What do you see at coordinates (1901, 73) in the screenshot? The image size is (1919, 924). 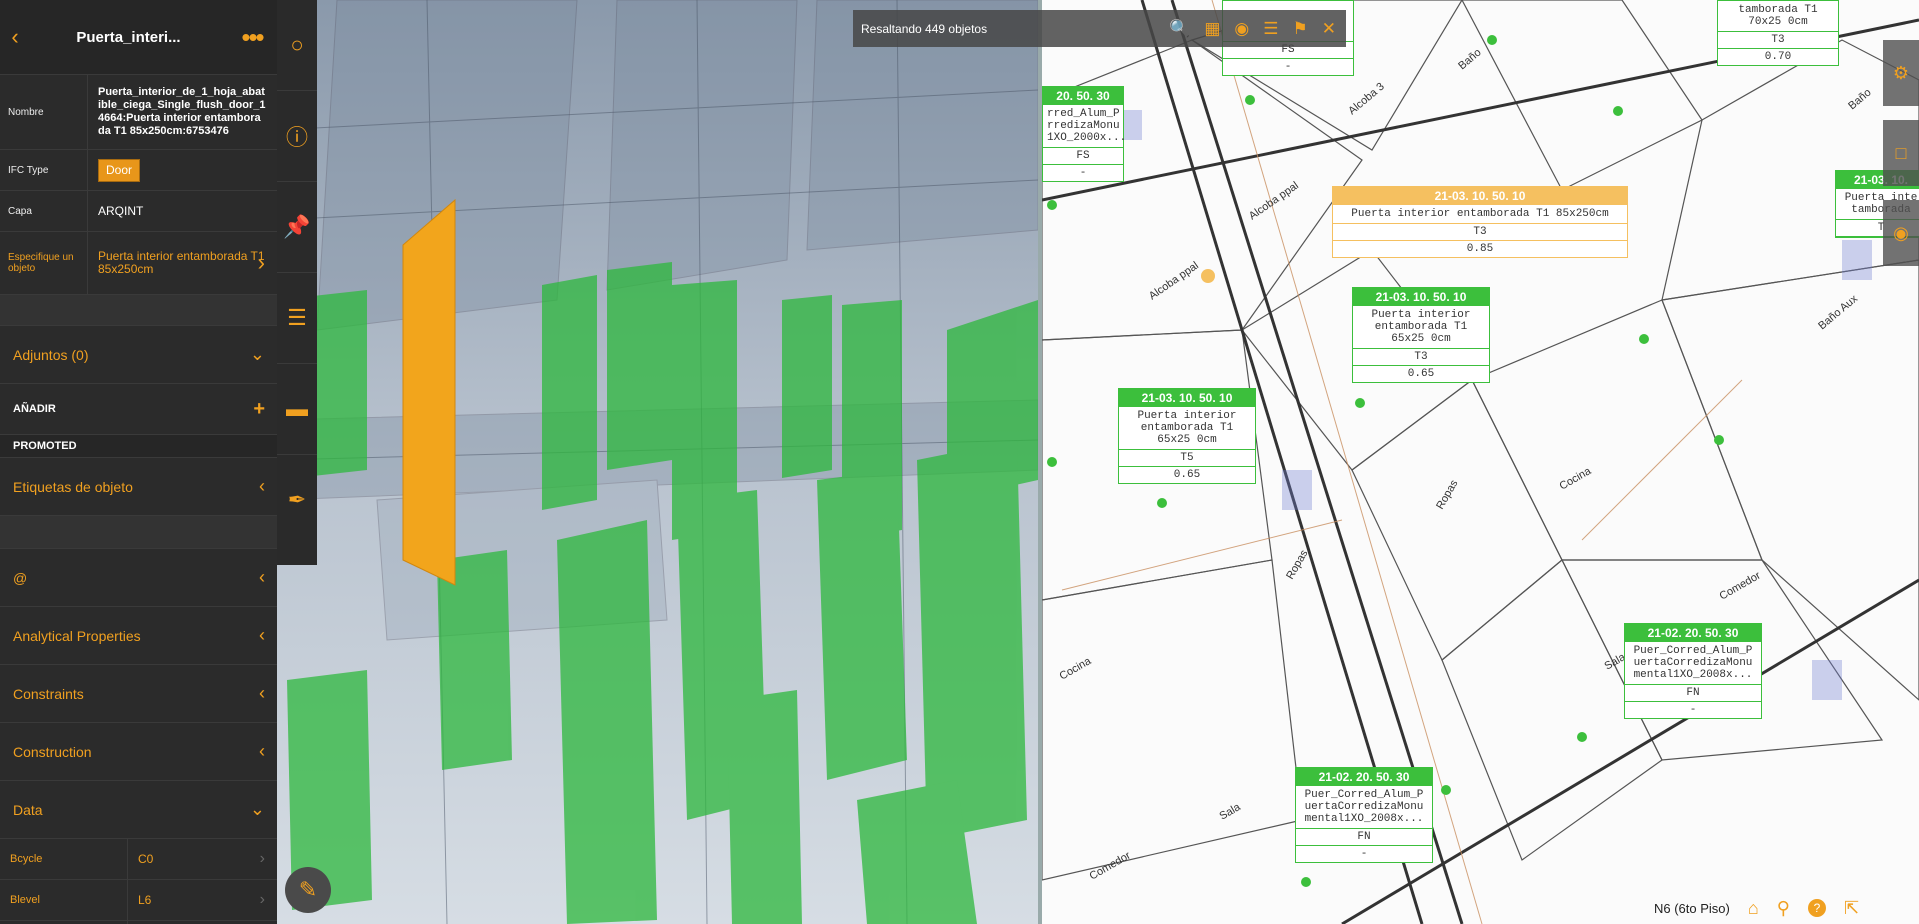 I see `settings-icon: ⚙` at bounding box center [1901, 73].